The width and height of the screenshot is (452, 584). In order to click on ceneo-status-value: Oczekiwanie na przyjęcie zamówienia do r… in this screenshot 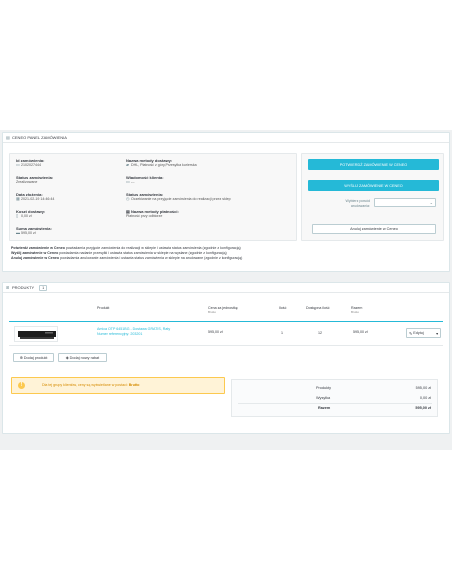, I will do `click(181, 199)`.